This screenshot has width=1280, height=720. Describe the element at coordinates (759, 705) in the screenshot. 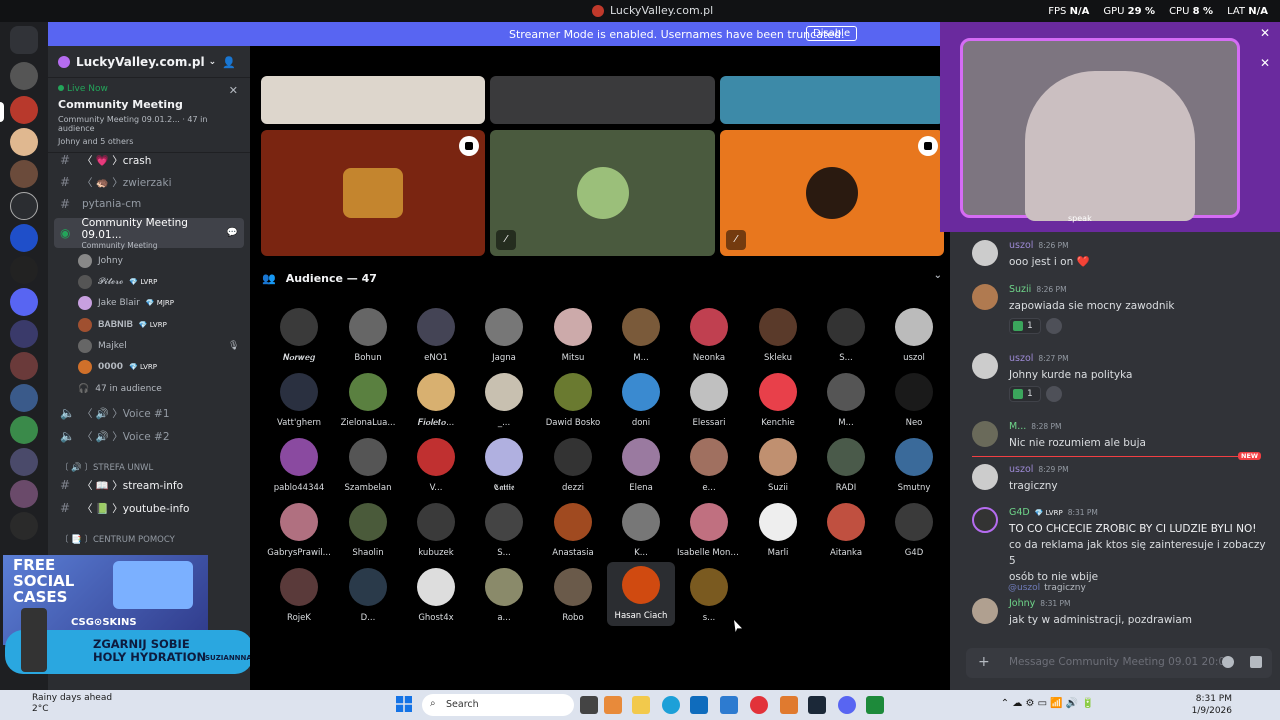

I see `opera-icon` at that location.